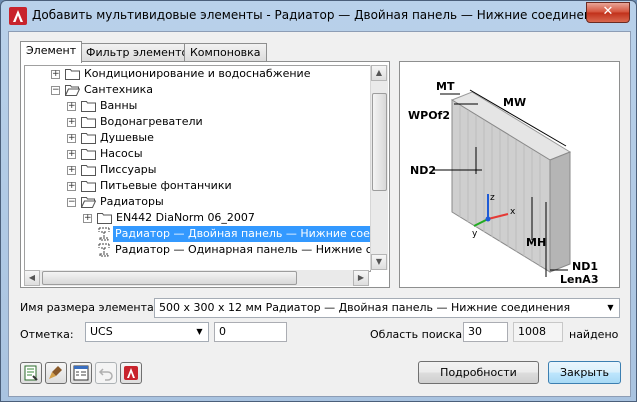 The width and height of the screenshot is (637, 402). I want to click on app-button, so click(131, 373).